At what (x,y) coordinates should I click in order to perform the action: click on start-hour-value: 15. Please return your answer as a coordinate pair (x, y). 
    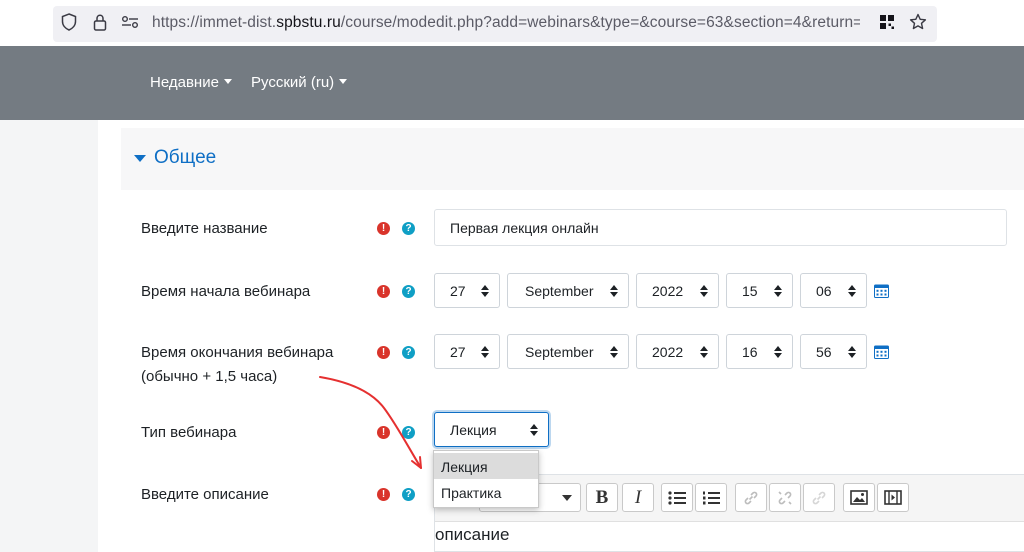
    Looking at the image, I should click on (750, 291).